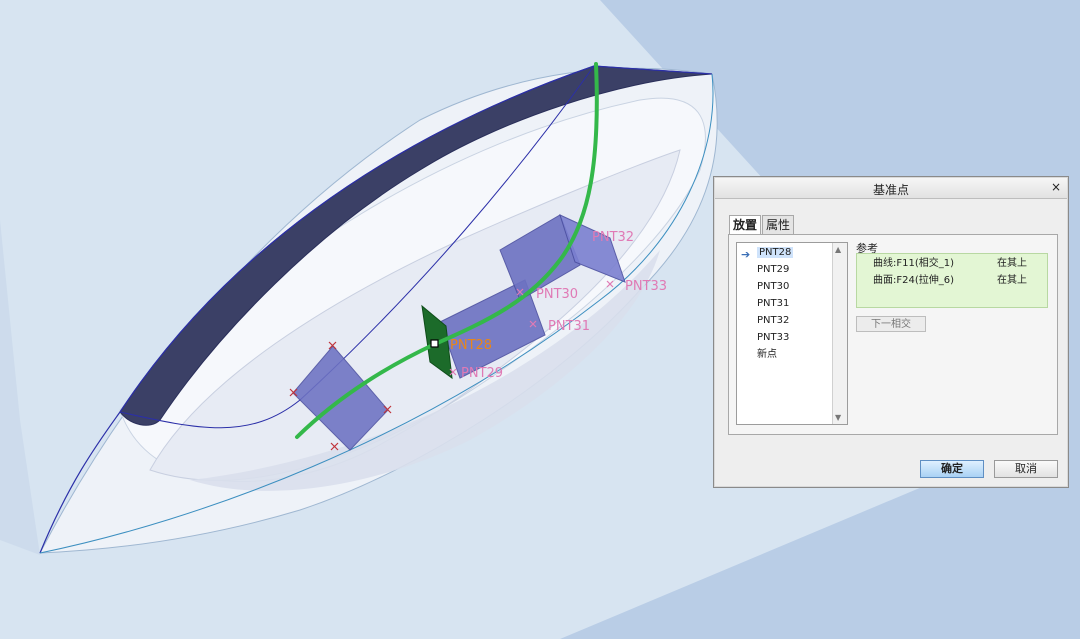  I want to click on reference-row: 曲线:F11(相交_1) 在其上, so click(958, 264).